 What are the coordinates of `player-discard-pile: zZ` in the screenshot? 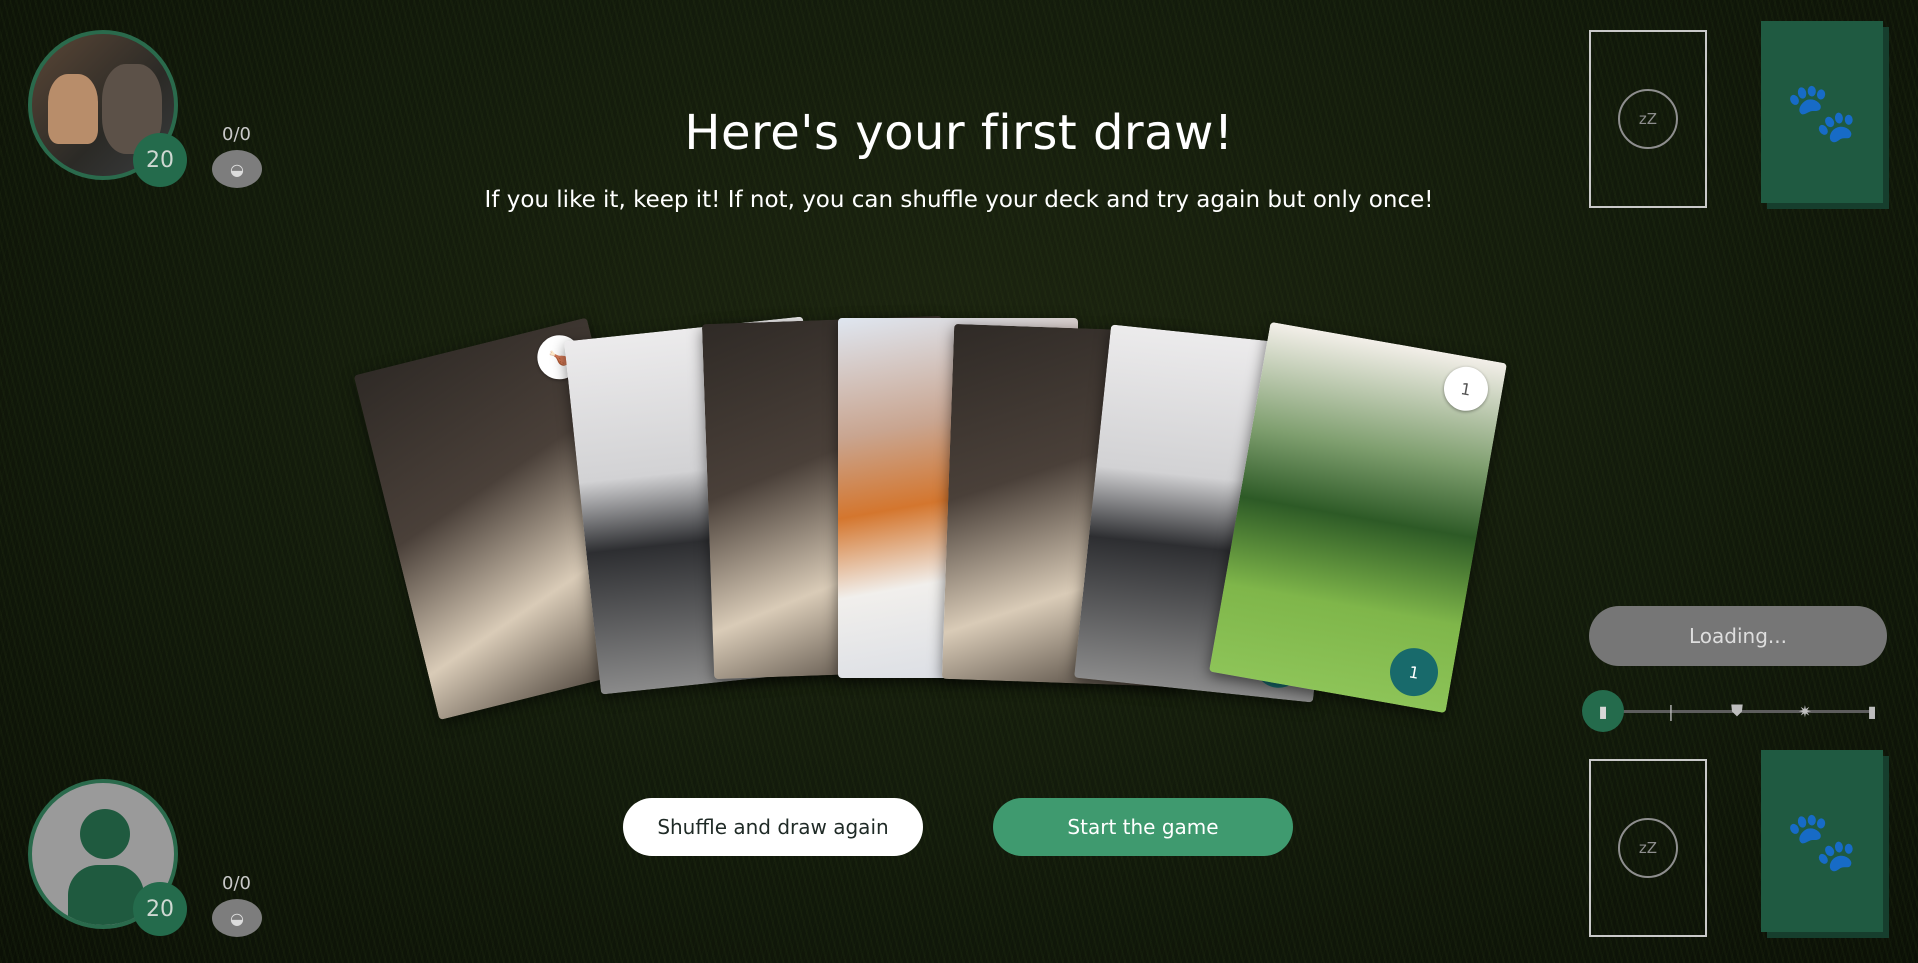 It's located at (1648, 848).